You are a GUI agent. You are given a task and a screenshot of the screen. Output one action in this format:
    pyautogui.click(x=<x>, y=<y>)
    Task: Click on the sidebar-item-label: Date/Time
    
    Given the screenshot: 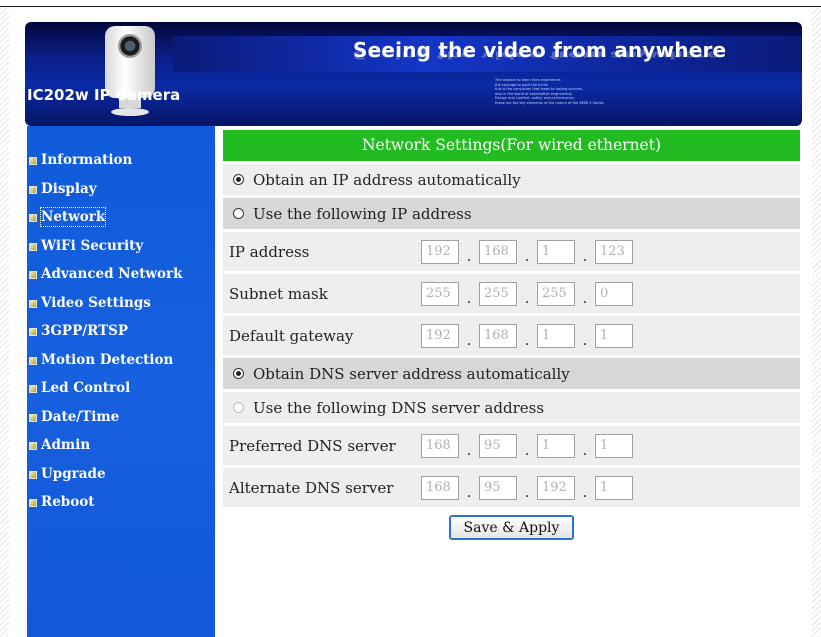 What is the action you would take?
    pyautogui.click(x=80, y=416)
    